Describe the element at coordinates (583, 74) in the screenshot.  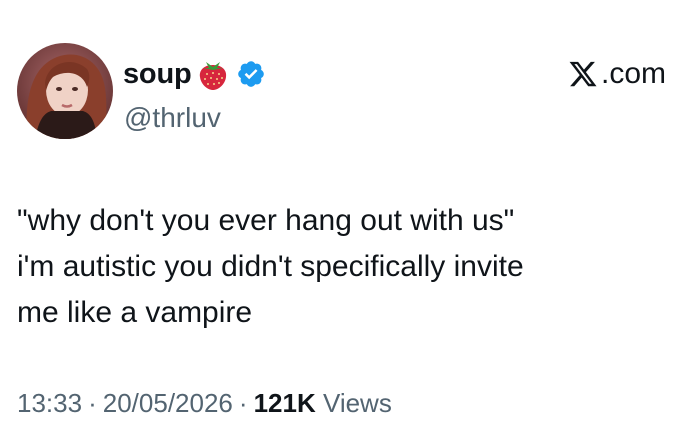
I see `x-logo-icon` at that location.